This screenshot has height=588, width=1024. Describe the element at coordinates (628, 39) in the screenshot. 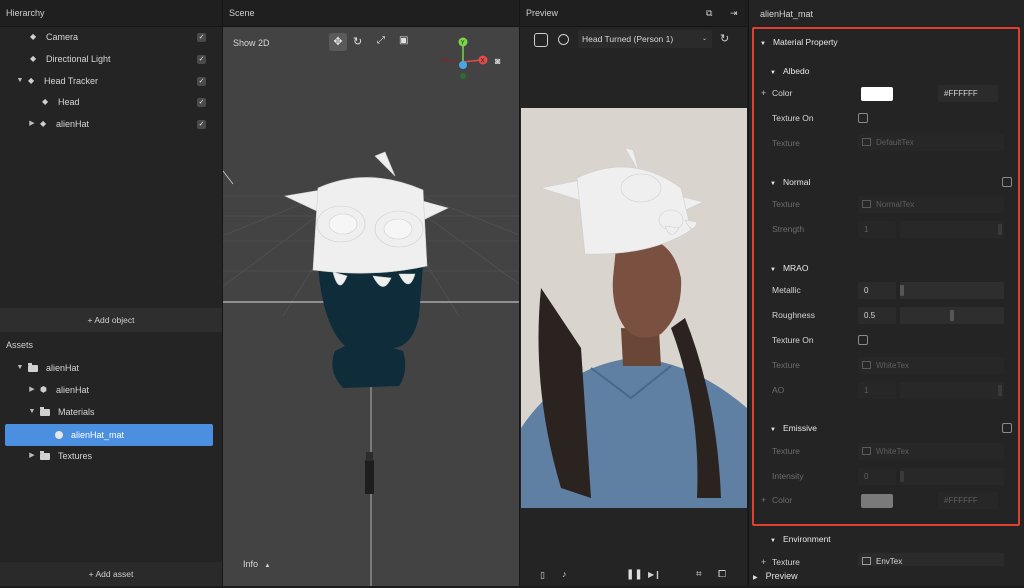

I see `dropdown-value: Head Turned (Person 1)` at that location.